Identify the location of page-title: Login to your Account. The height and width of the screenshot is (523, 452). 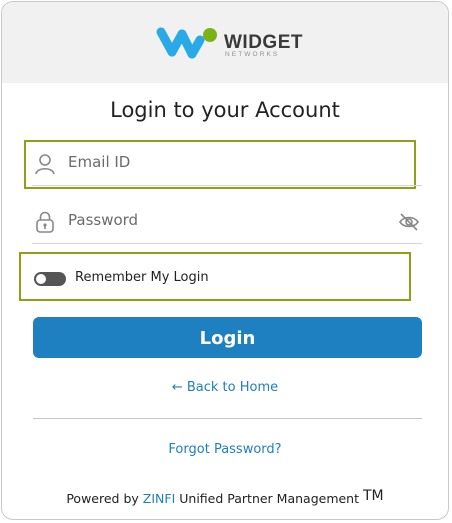
(225, 110).